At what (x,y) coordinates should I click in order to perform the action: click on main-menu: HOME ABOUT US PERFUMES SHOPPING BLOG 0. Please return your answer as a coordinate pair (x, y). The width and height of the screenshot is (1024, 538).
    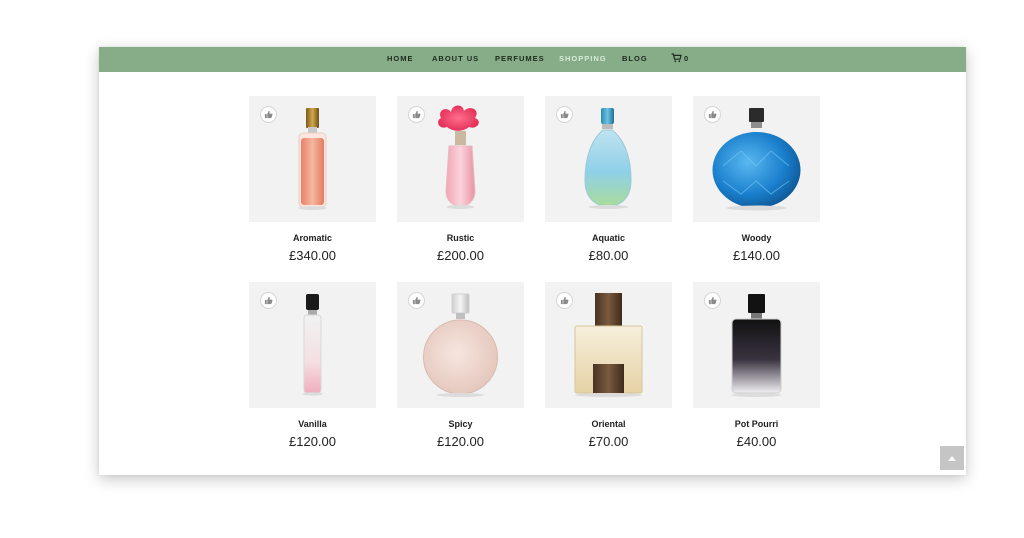
    Looking at the image, I should click on (532, 59).